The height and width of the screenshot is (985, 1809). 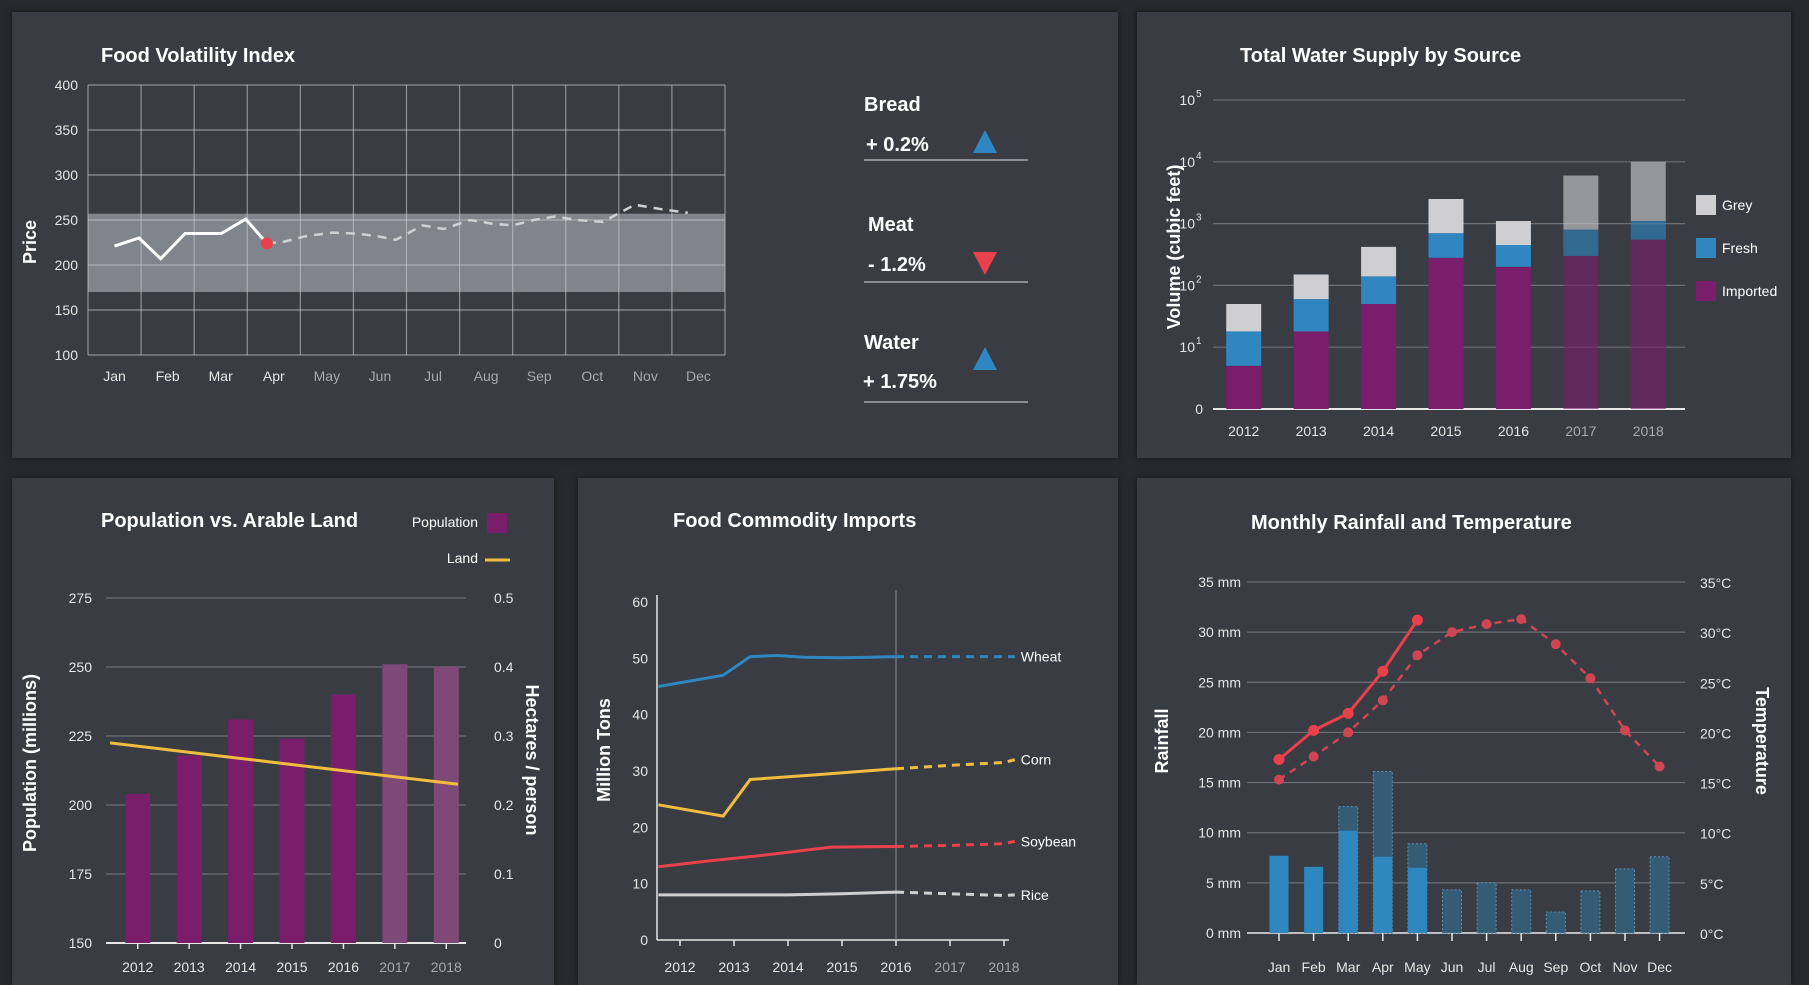 What do you see at coordinates (1223, 933) in the screenshot?
I see `y-tick-label: 0 mm` at bounding box center [1223, 933].